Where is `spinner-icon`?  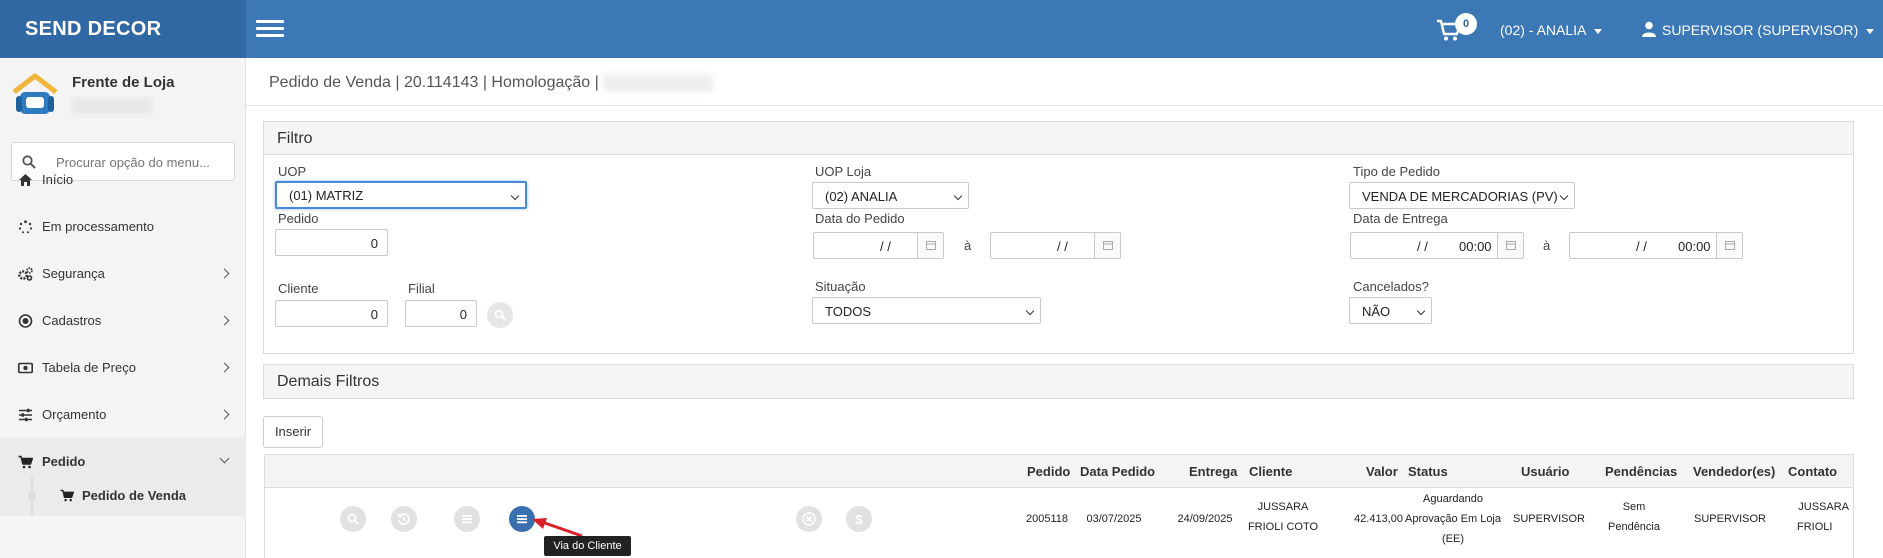 spinner-icon is located at coordinates (25, 227).